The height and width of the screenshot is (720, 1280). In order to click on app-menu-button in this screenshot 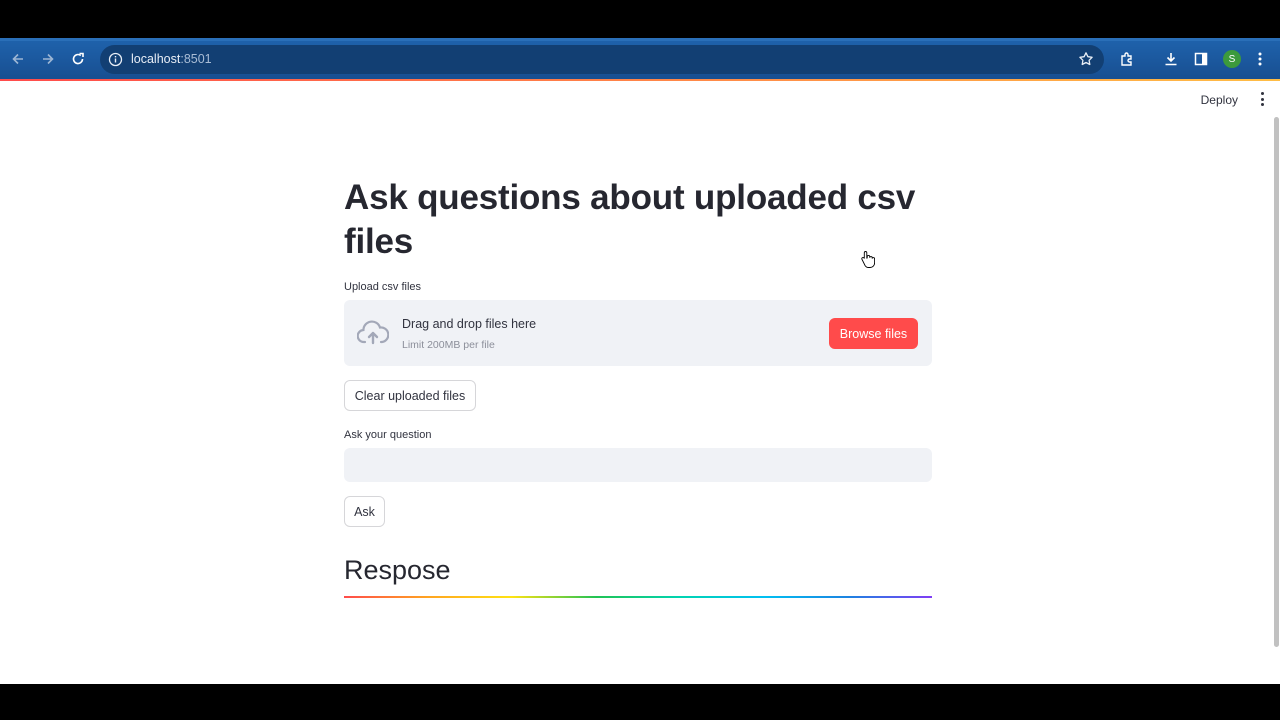, I will do `click(1262, 99)`.